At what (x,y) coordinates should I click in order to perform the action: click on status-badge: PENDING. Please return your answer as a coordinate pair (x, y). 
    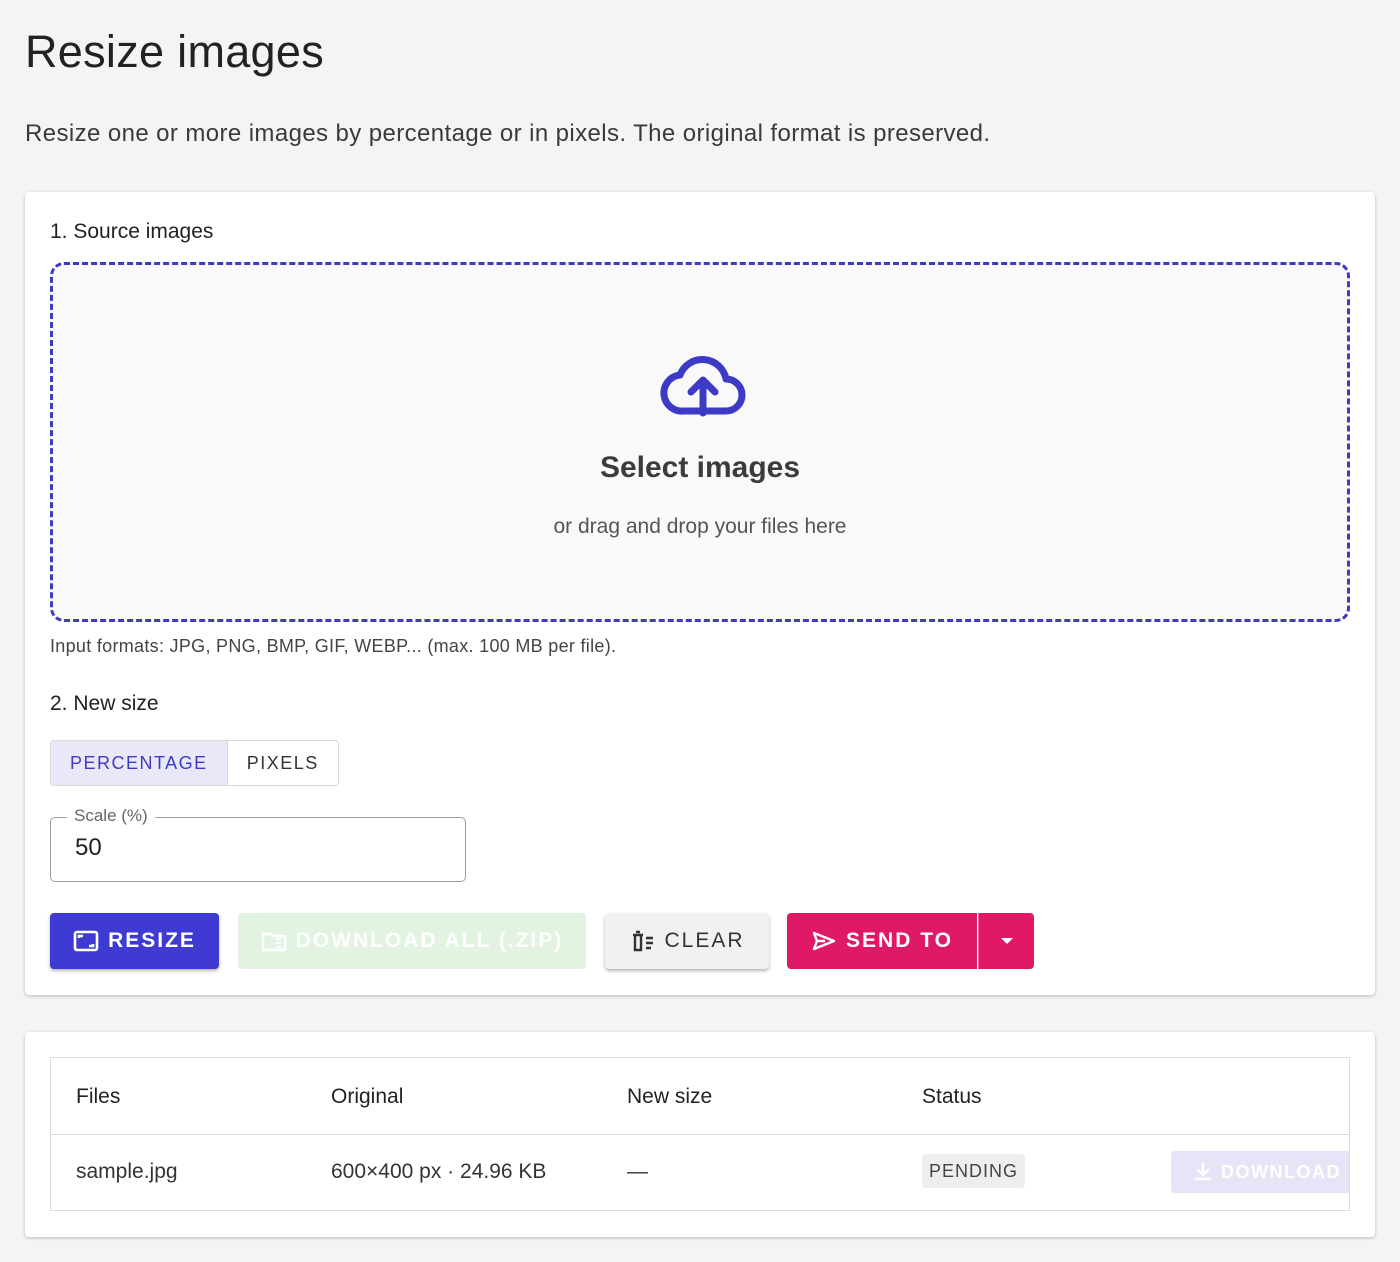
    Looking at the image, I should click on (974, 1171).